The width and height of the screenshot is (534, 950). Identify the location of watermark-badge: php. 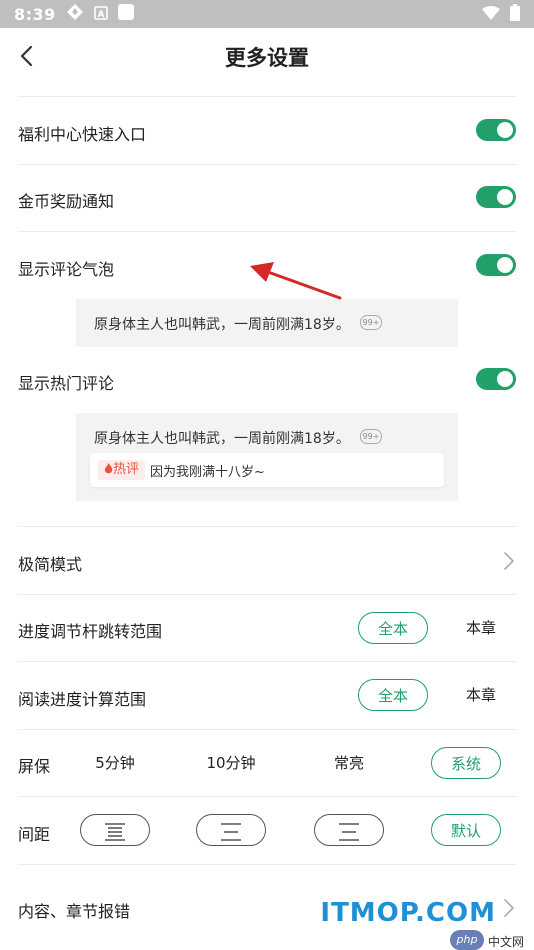
(467, 940).